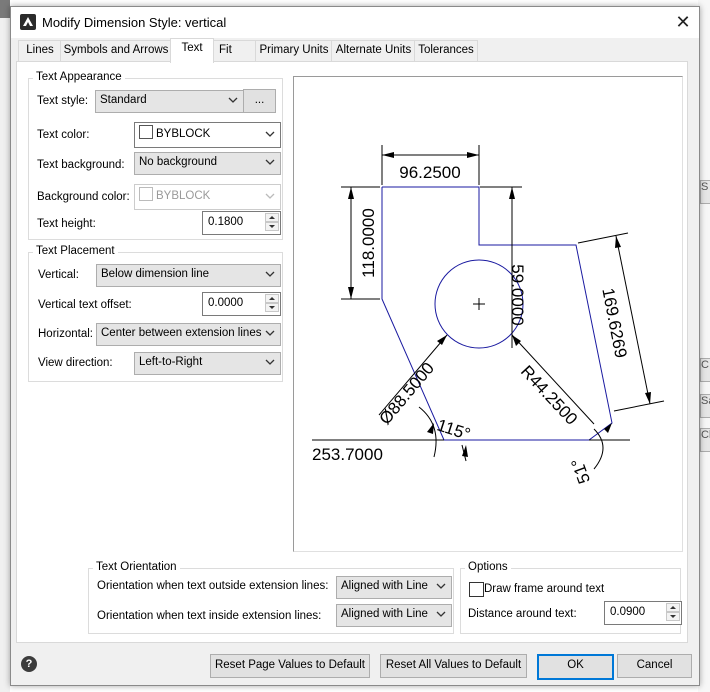 The height and width of the screenshot is (692, 710). What do you see at coordinates (81, 165) in the screenshot?
I see `text-background-label: Text background:` at bounding box center [81, 165].